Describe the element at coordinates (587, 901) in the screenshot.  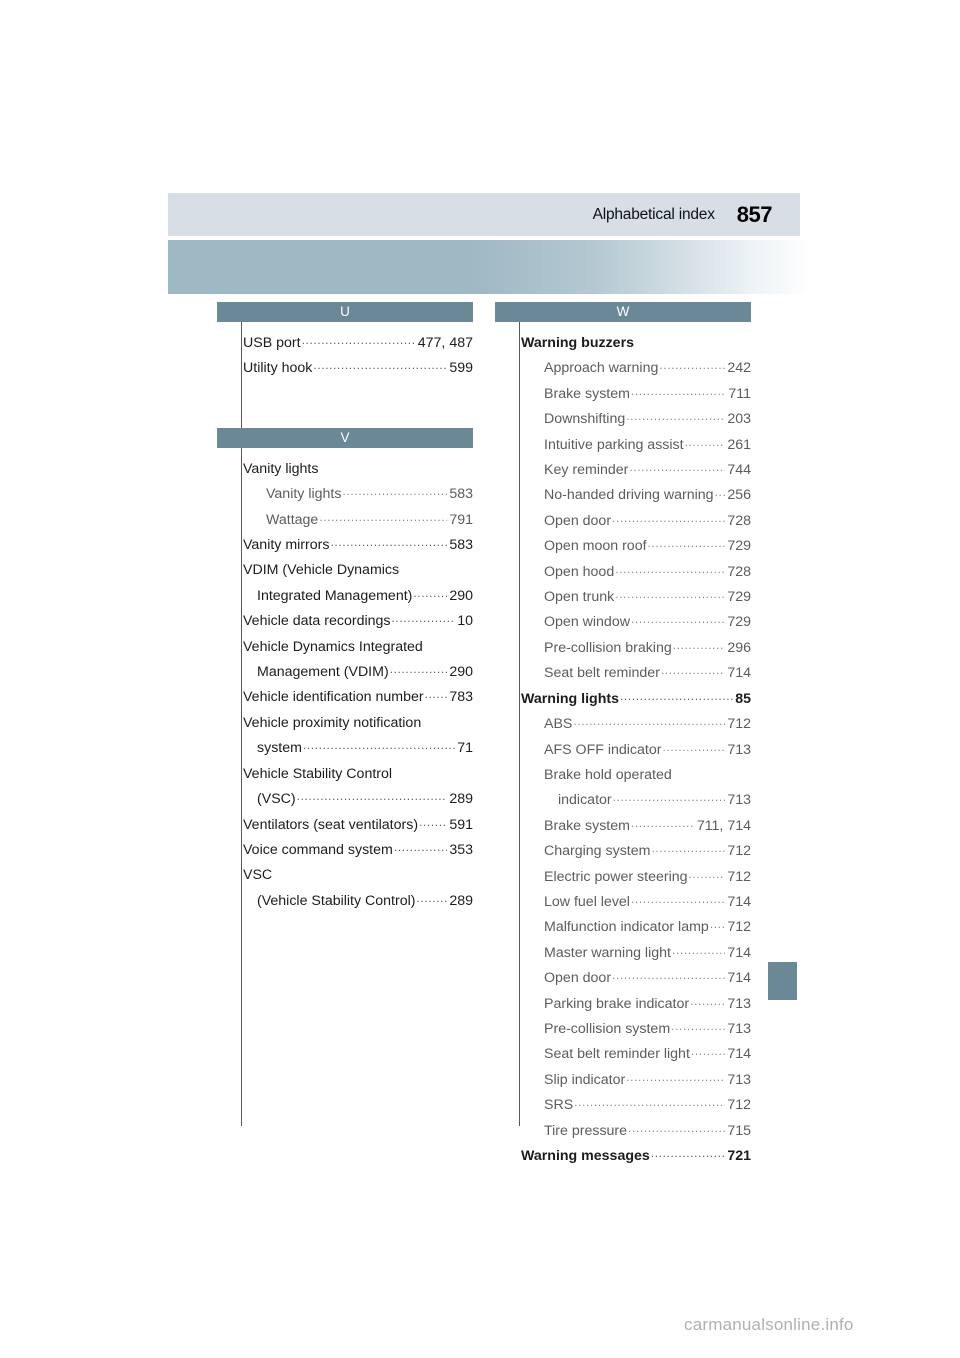
I see `index-entry-label: Low fuel level` at that location.